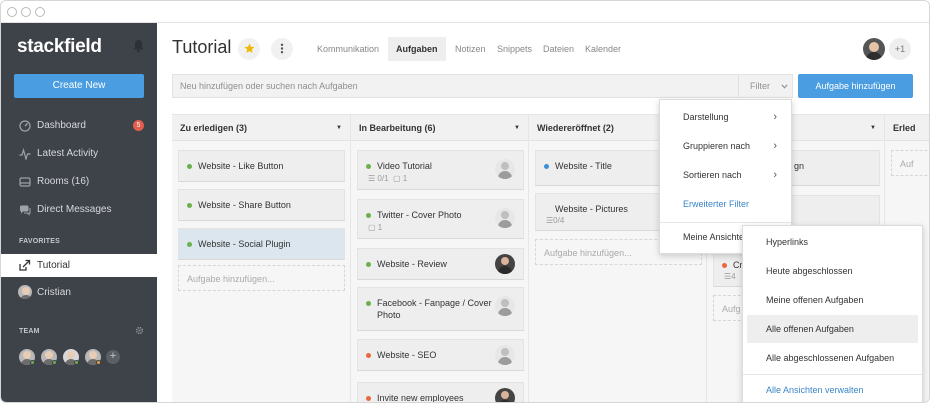 The width and height of the screenshot is (930, 403). Describe the element at coordinates (832, 358) in the screenshot. I see `menu-item-alle-abgeschlossenen: Alle abgeschlossenen Aufgaben` at that location.